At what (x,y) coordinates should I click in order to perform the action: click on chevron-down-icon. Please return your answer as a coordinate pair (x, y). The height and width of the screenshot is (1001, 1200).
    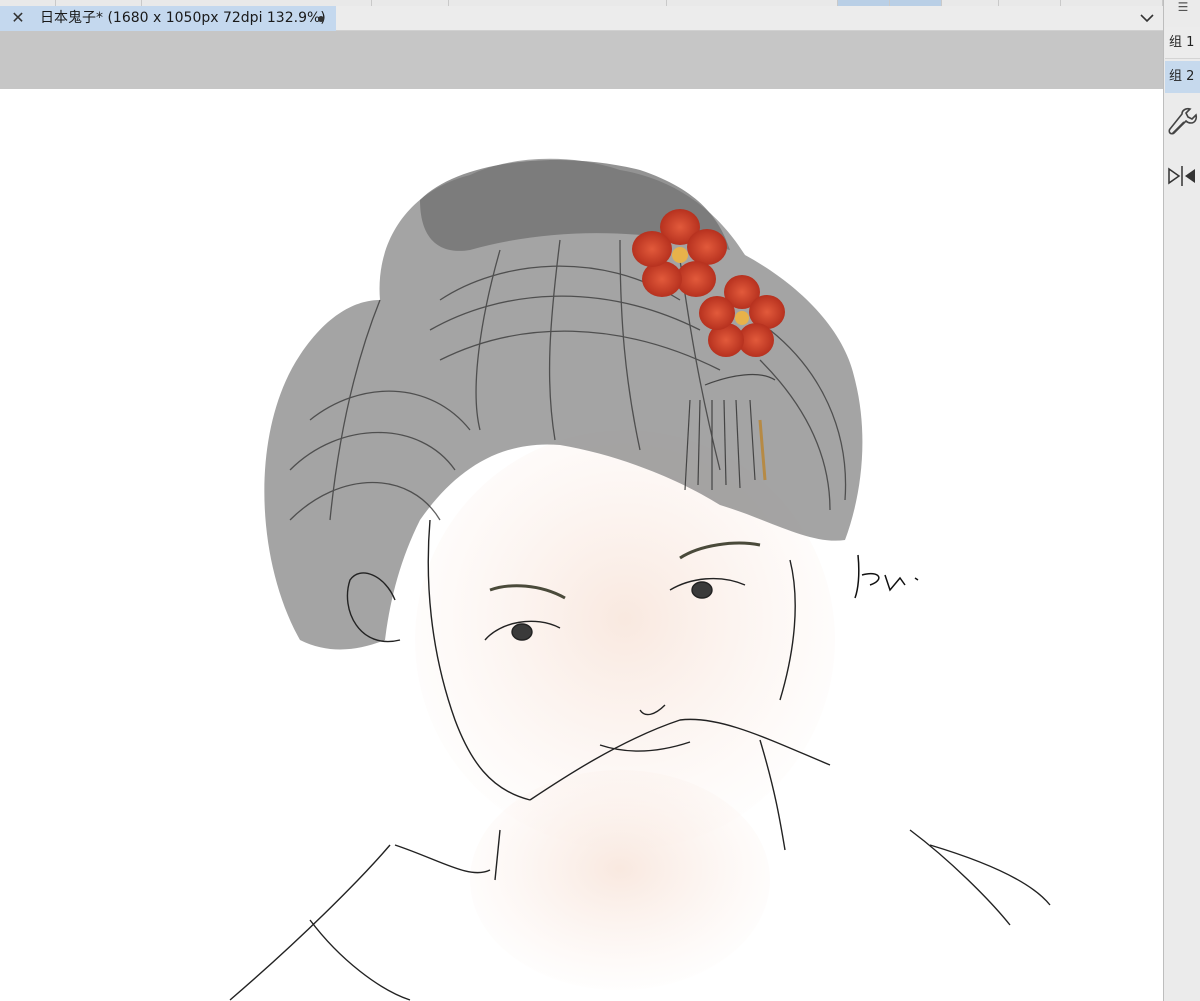
    Looking at the image, I should click on (1147, 18).